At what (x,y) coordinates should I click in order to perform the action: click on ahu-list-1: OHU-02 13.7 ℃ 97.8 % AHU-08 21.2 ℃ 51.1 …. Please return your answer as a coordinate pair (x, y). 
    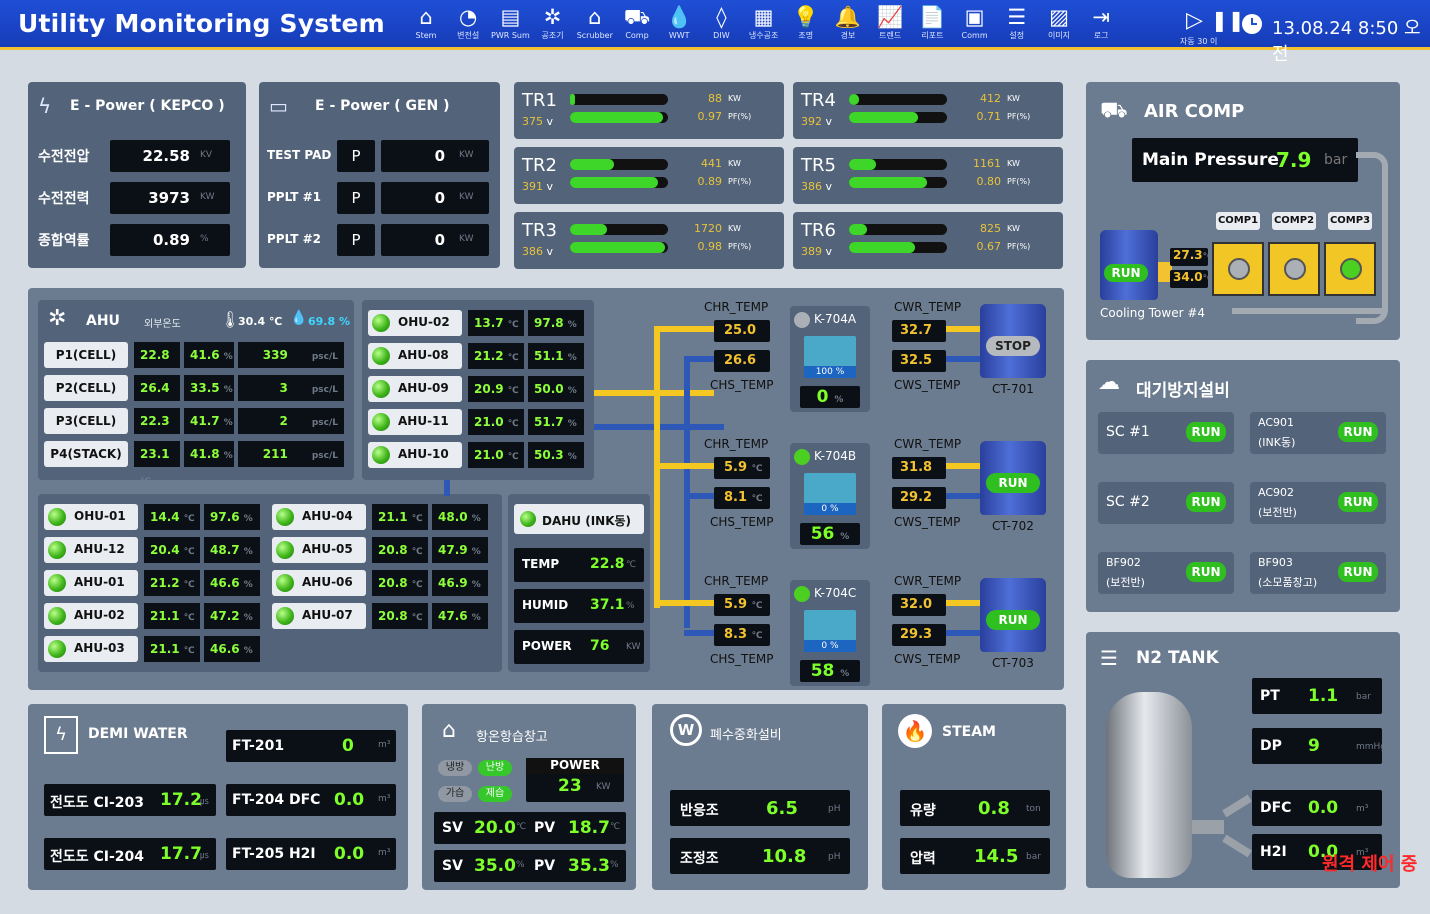
    Looking at the image, I should click on (478, 390).